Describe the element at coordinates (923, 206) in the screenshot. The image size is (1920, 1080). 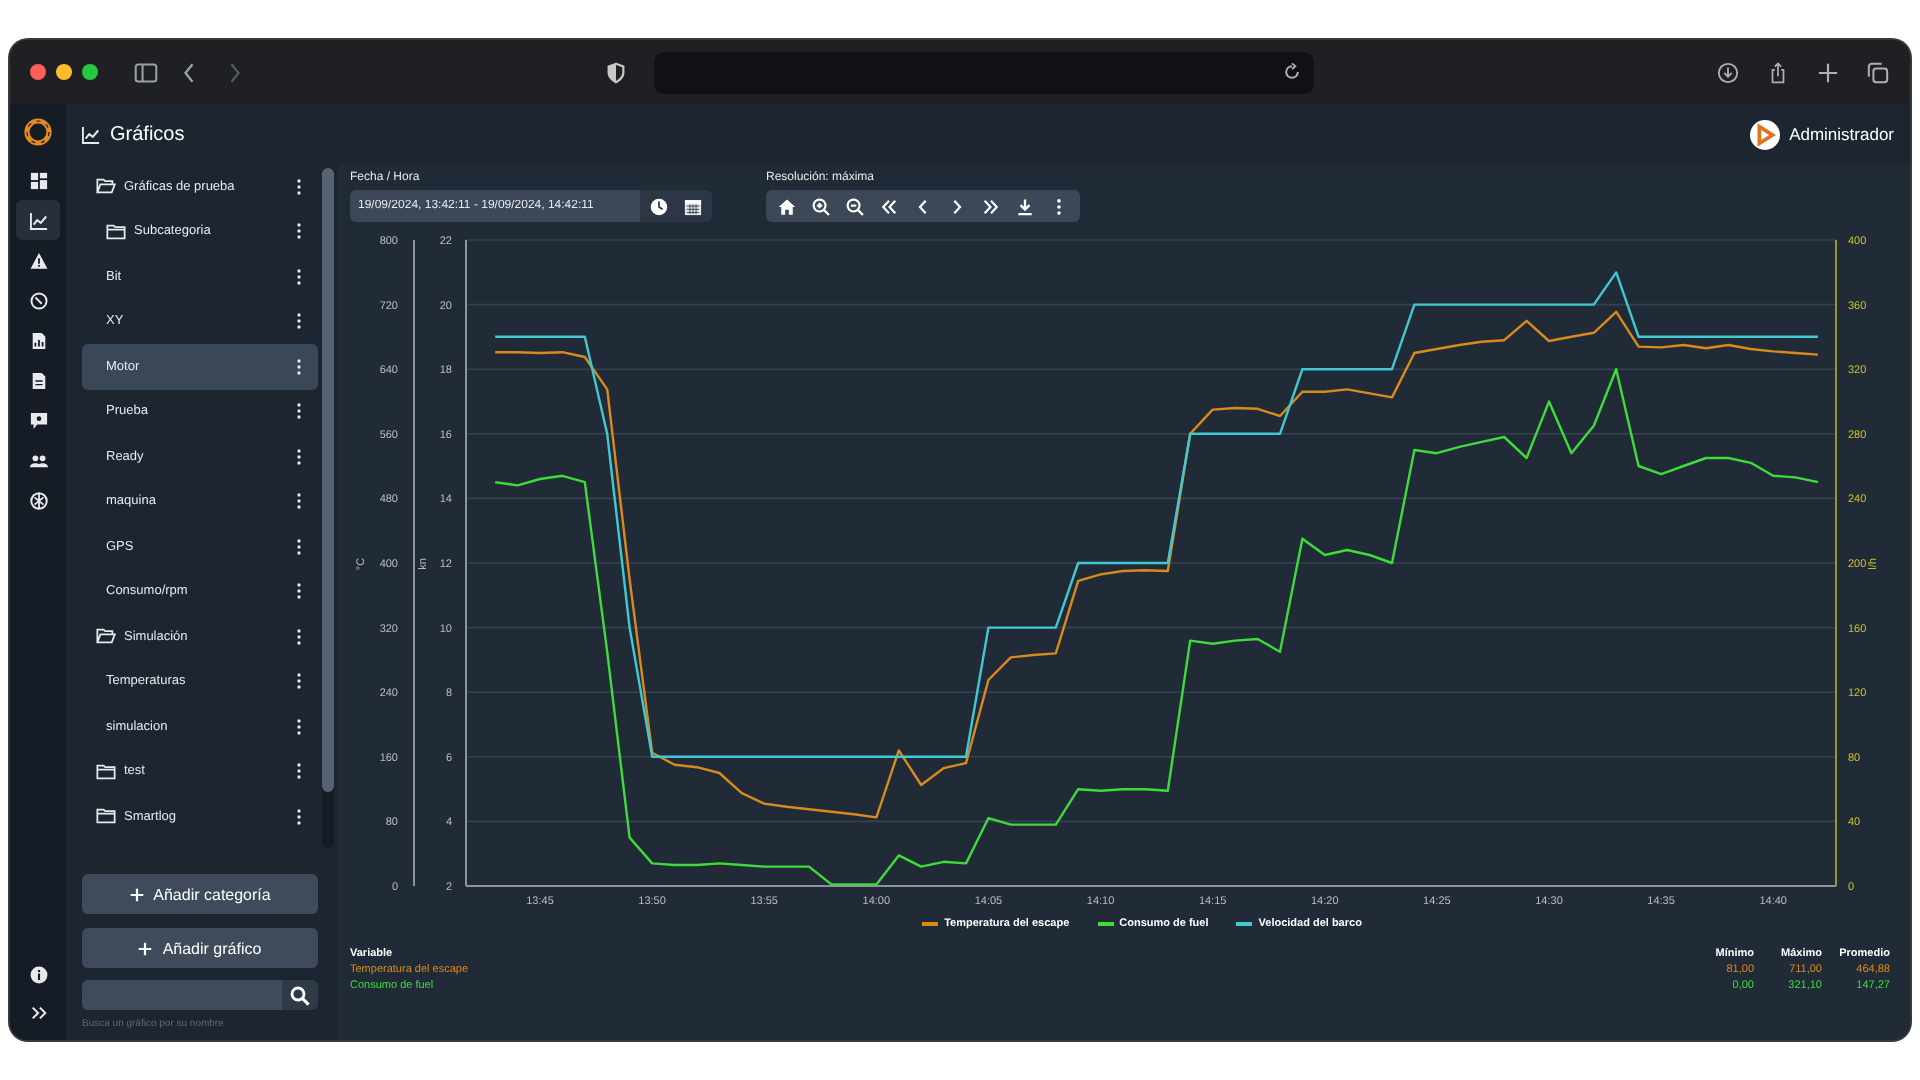
I see `chevron-left-icon` at that location.